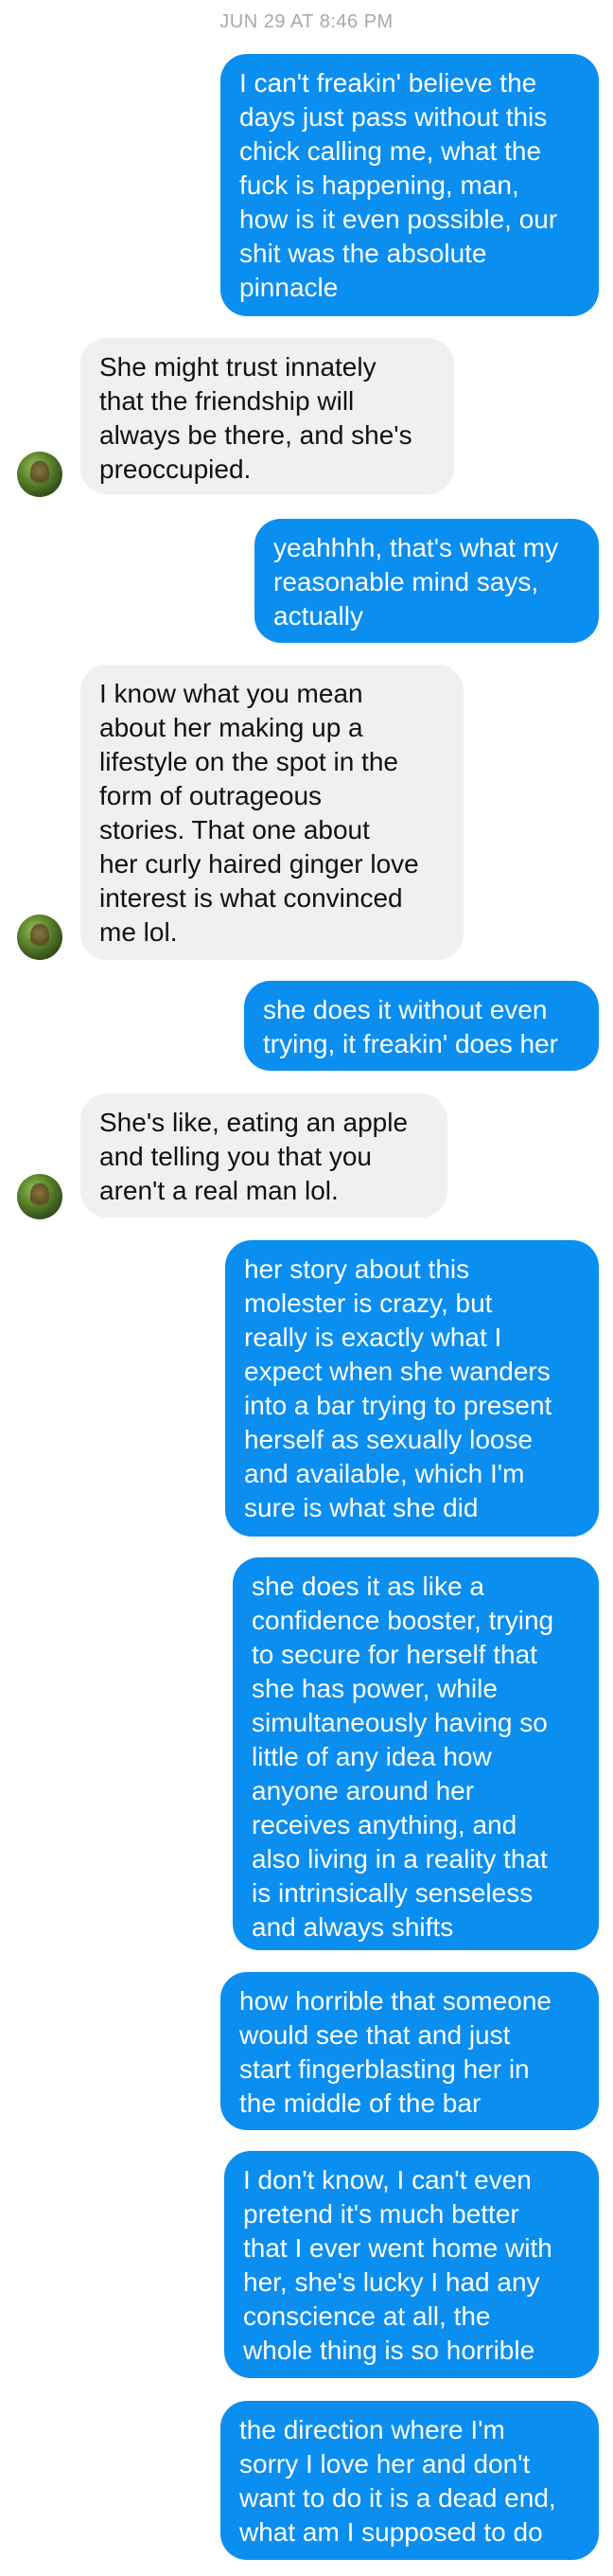 The width and height of the screenshot is (613, 2576). What do you see at coordinates (306, 22) in the screenshot?
I see `conversation-timestamp: JUN 29 AT 8:46 PM` at bounding box center [306, 22].